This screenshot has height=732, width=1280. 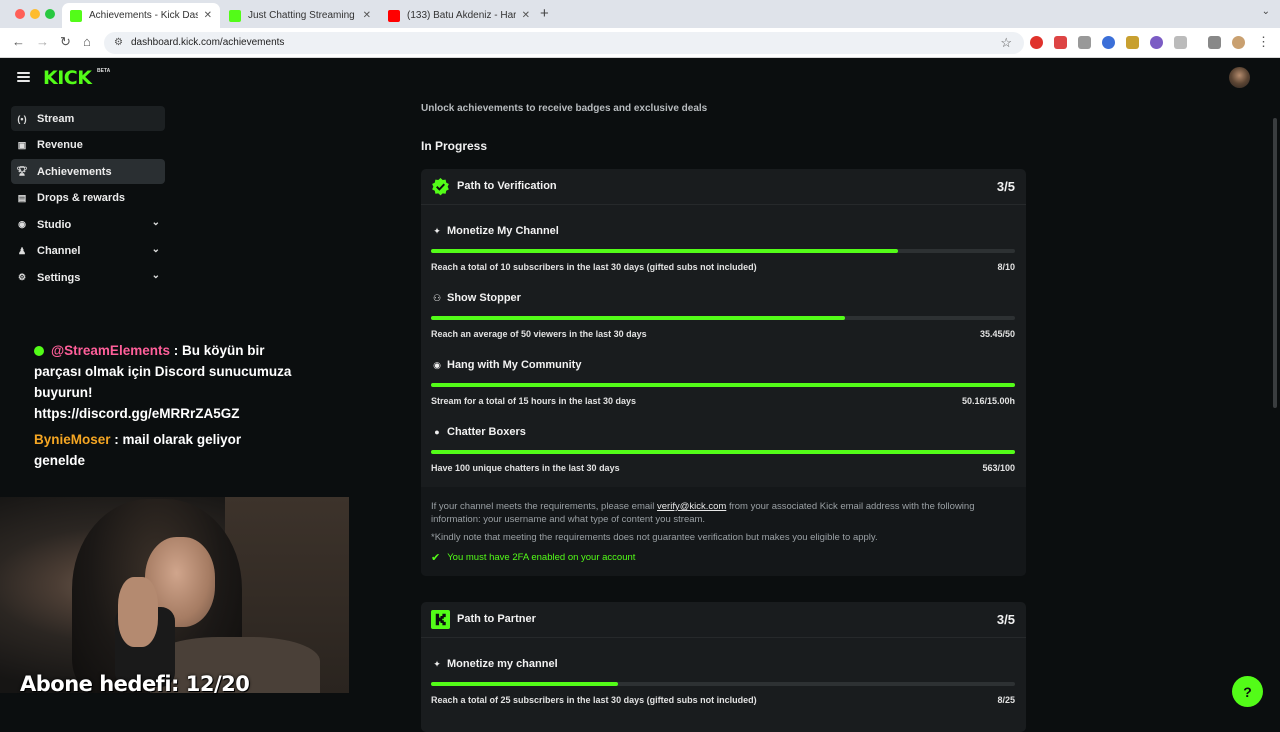 What do you see at coordinates (74, 171) in the screenshot?
I see `sidebar-item-label: Achievements` at bounding box center [74, 171].